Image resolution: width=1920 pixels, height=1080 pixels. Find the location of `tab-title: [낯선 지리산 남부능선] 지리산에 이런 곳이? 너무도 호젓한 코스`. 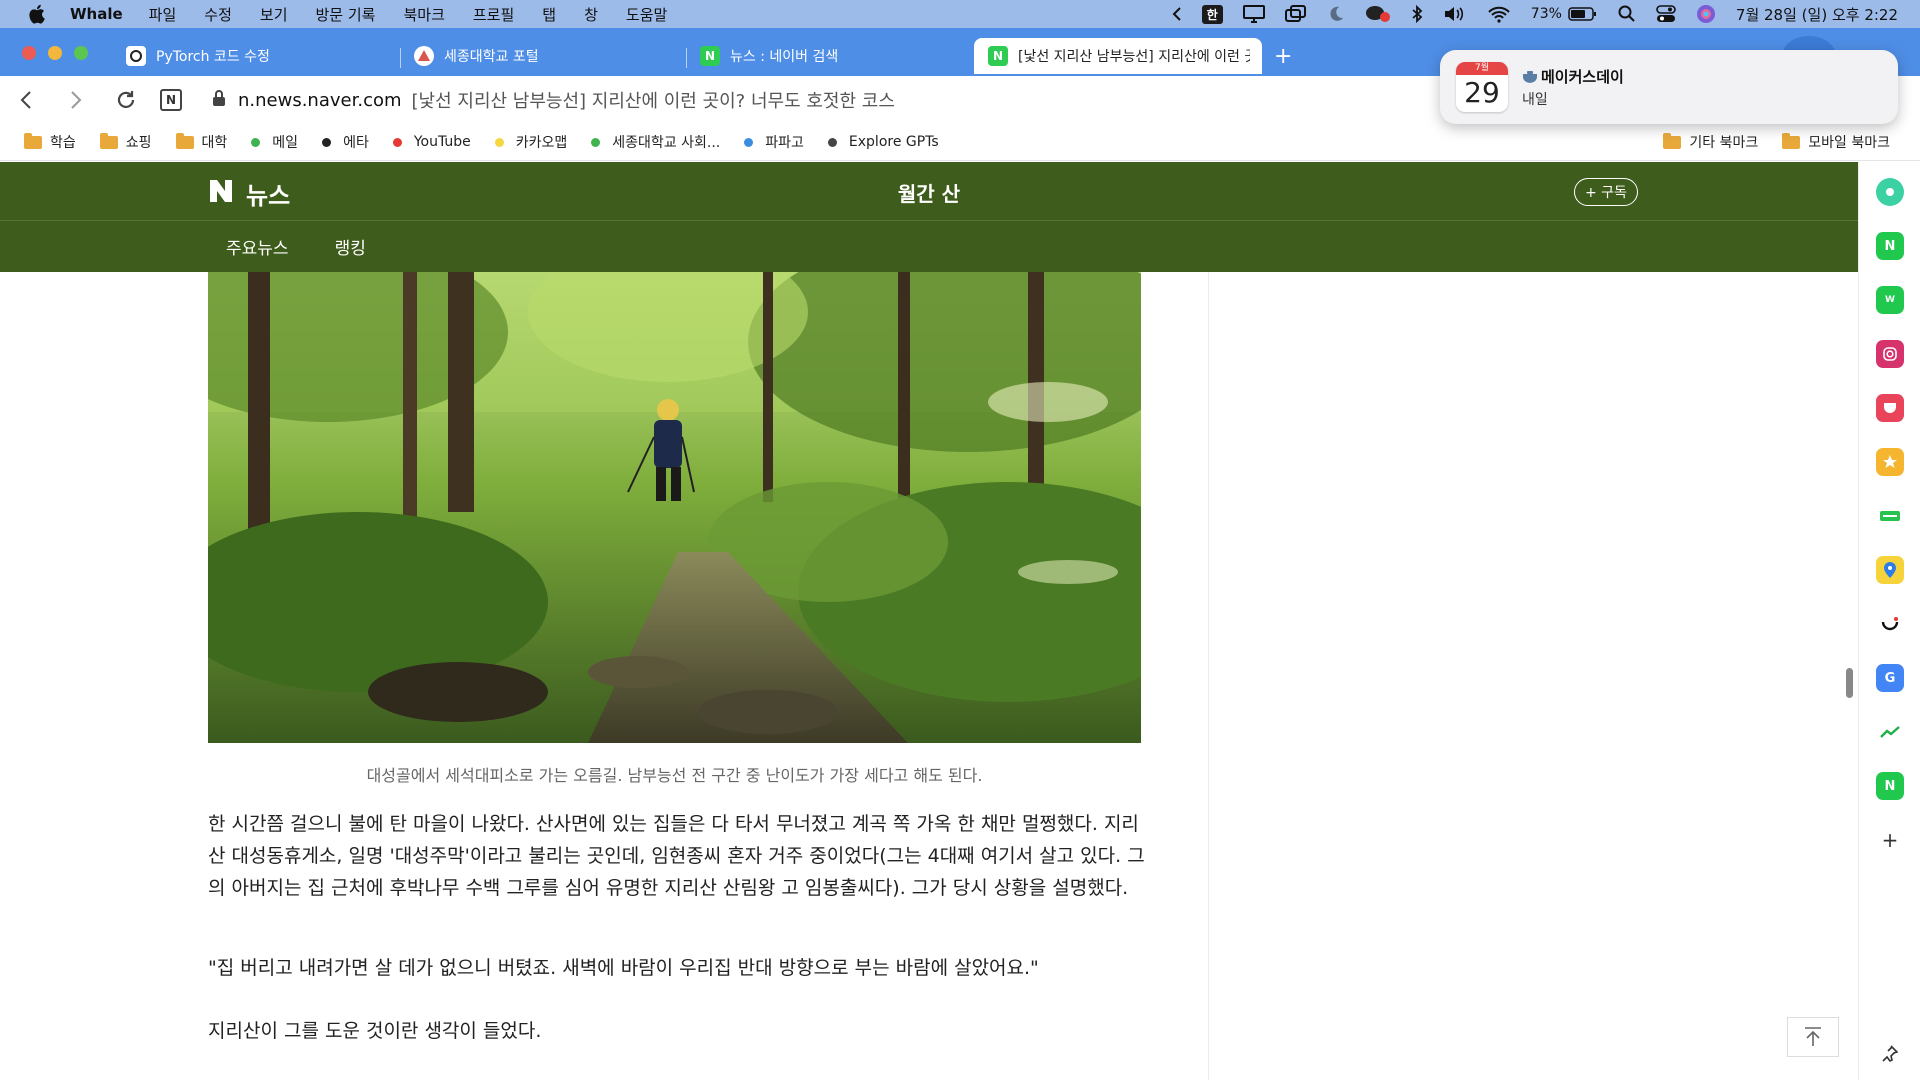

tab-title: [낯선 지리산 남부능선] 지리산에 이런 곳이? 너무도 호젓한 코스 is located at coordinates (1134, 57).